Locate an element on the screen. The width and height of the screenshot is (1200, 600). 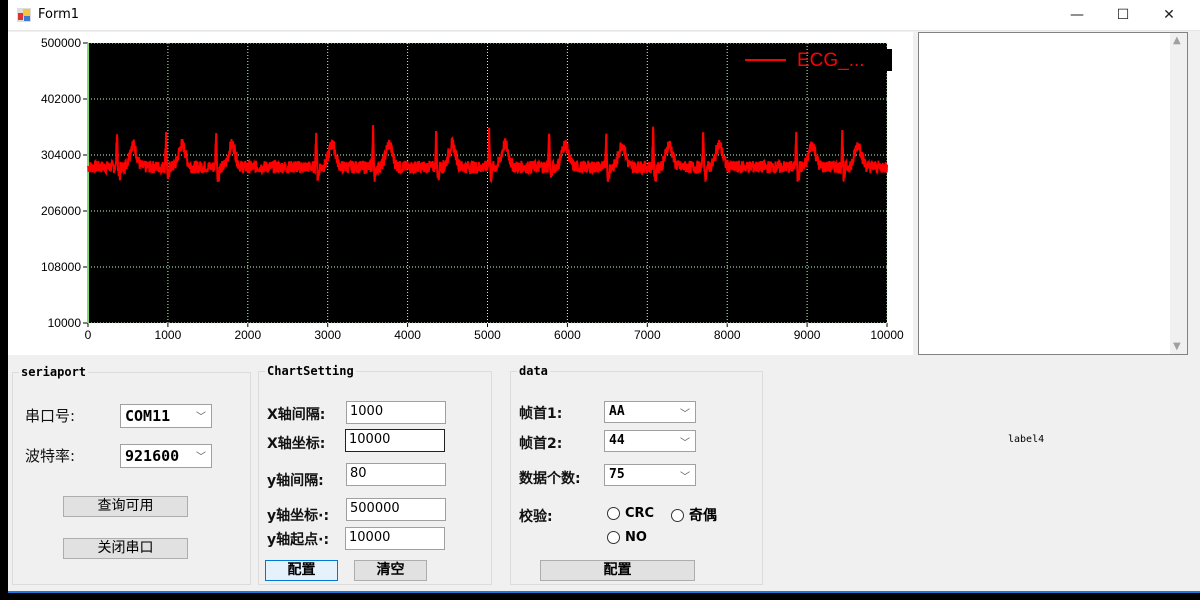
x-tick-label: 0 is located at coordinates (88, 335).